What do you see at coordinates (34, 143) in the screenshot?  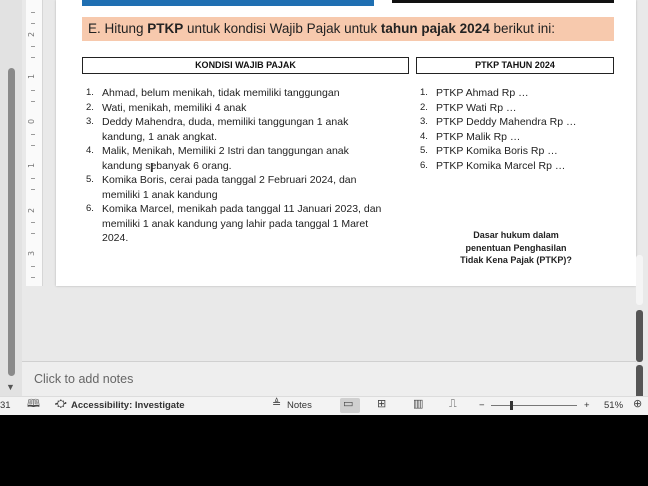 I see `vertical-ruler: 2 1 0 1 2 3` at bounding box center [34, 143].